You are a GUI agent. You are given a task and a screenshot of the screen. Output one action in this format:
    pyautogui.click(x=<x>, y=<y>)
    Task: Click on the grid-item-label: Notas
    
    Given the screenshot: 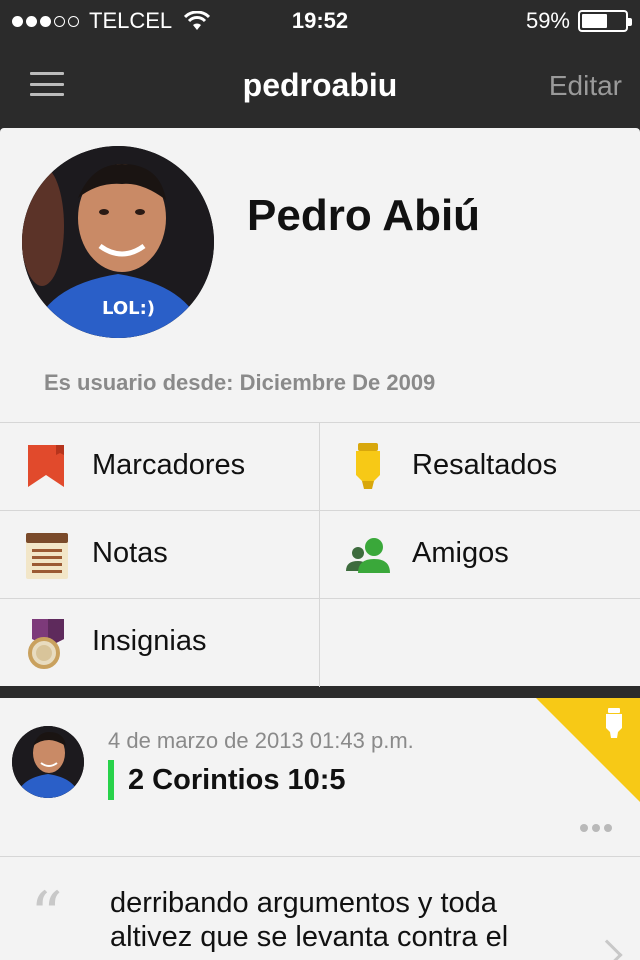 What is the action you would take?
    pyautogui.click(x=130, y=553)
    